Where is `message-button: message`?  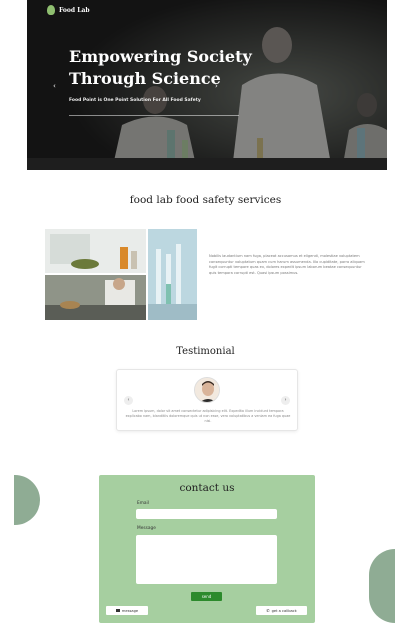
message-button: message is located at coordinates (127, 610).